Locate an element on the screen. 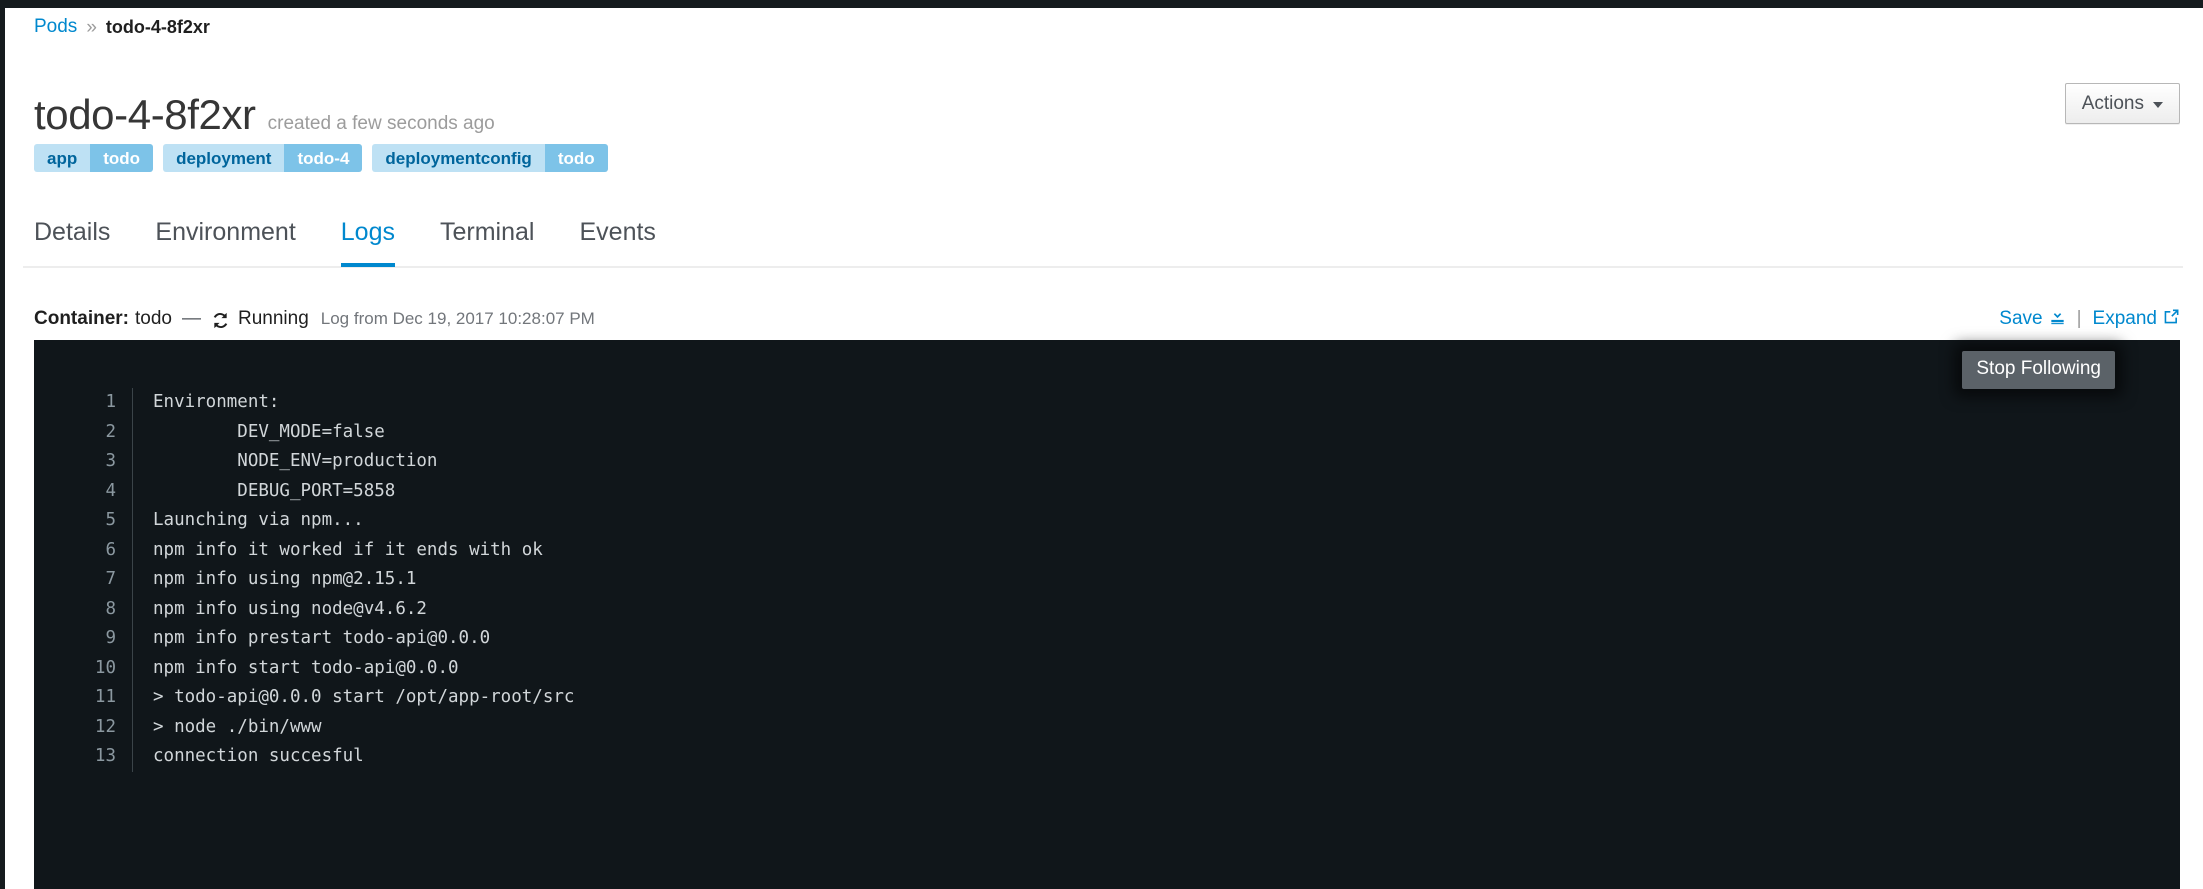  log-line: 3 NODE_ENV=production is located at coordinates (1107, 462).